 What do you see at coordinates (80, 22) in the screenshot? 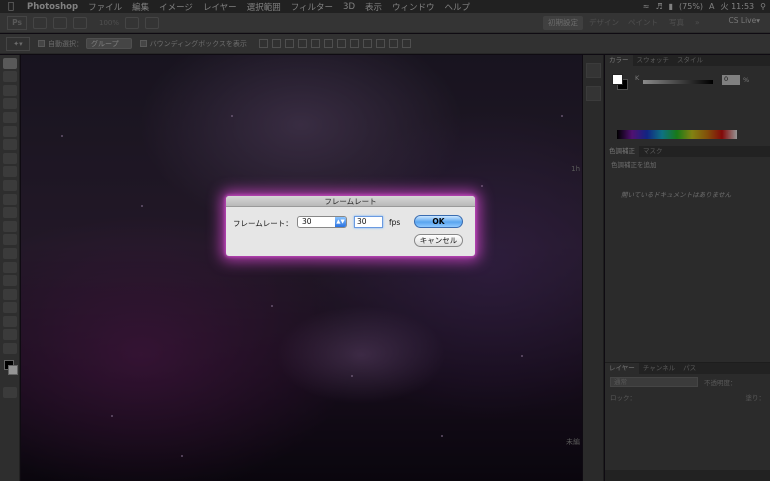
I see `view-extras-icon` at bounding box center [80, 22].